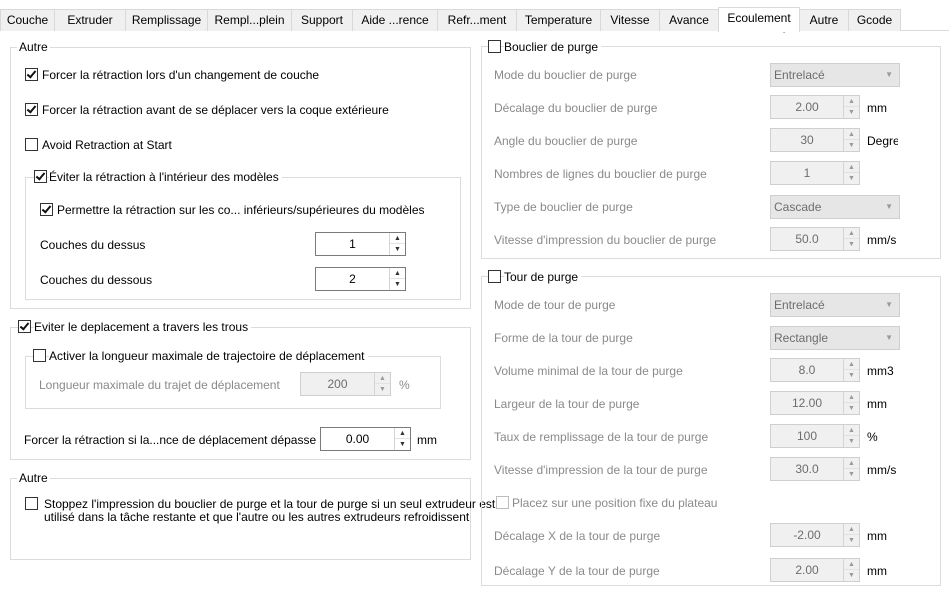  Describe the element at coordinates (877, 571) in the screenshot. I see `tower-offset-y-unit: mm` at that location.